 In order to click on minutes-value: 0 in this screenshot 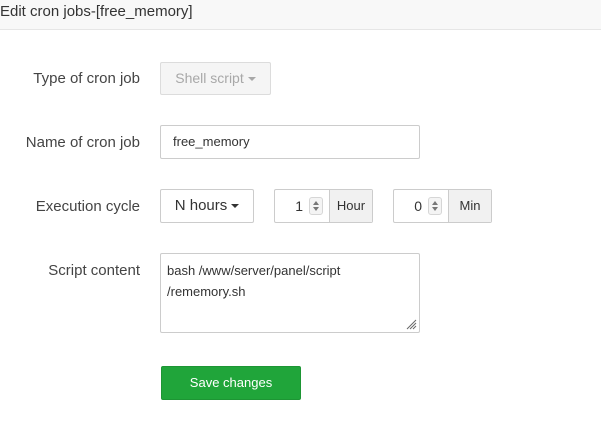, I will do `click(418, 206)`.